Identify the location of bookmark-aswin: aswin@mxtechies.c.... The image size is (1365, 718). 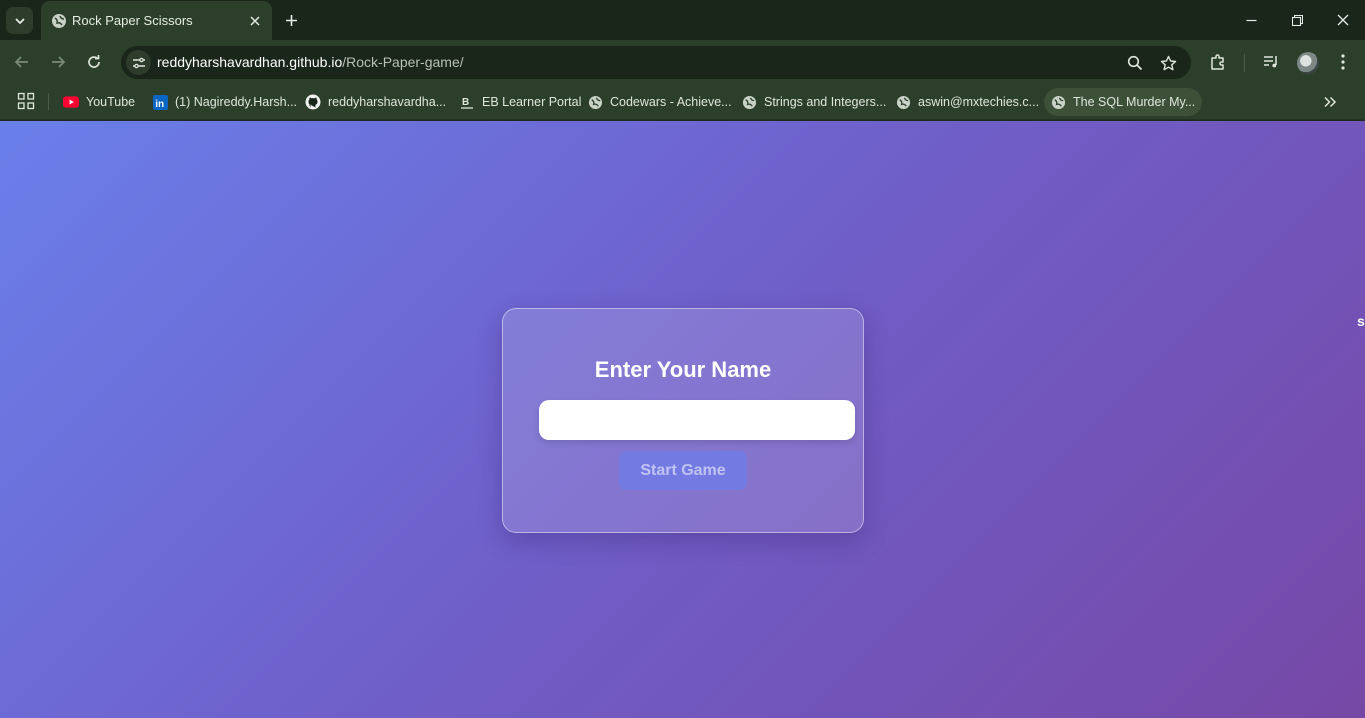
(967, 102).